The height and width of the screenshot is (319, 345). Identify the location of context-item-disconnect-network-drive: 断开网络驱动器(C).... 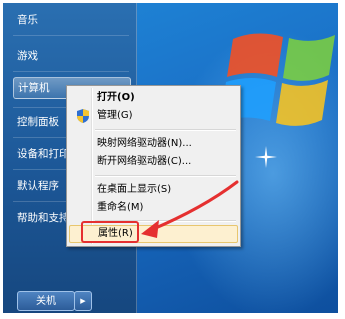
(153, 162).